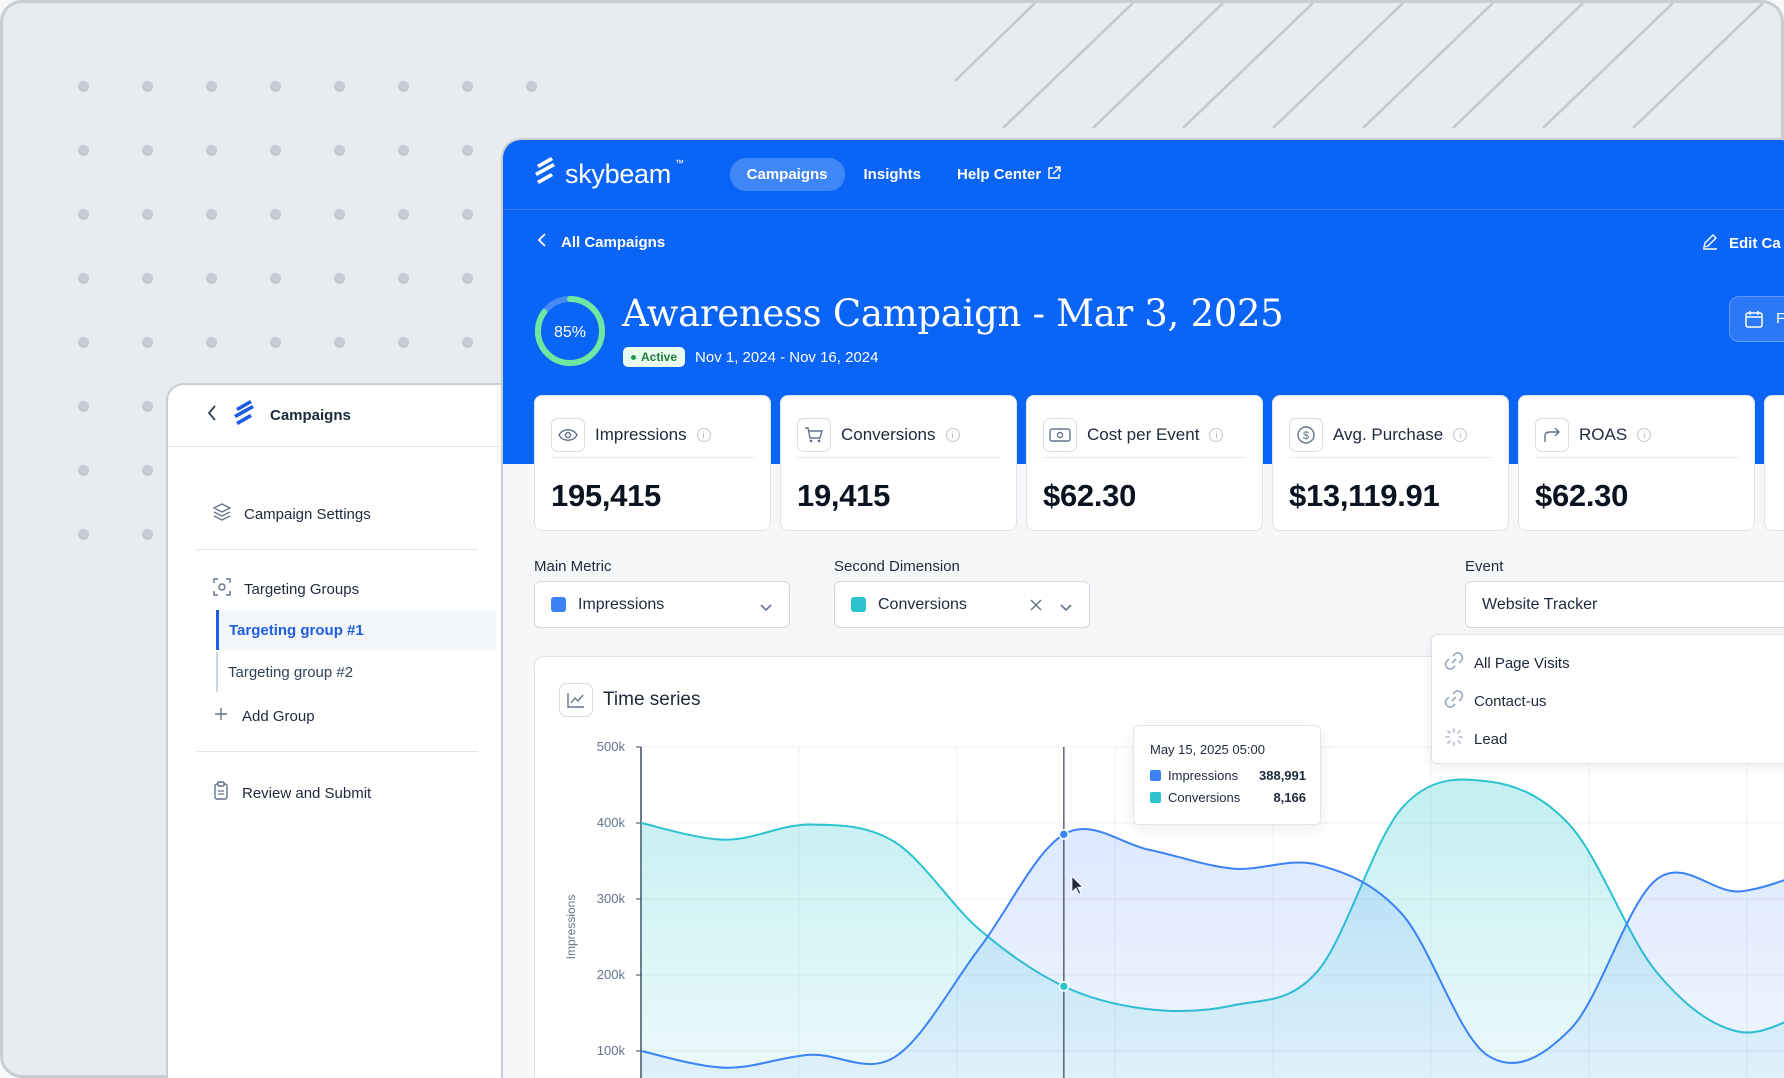 This screenshot has width=1784, height=1078. What do you see at coordinates (263, 716) in the screenshot?
I see `add-group-button: Add Group` at bounding box center [263, 716].